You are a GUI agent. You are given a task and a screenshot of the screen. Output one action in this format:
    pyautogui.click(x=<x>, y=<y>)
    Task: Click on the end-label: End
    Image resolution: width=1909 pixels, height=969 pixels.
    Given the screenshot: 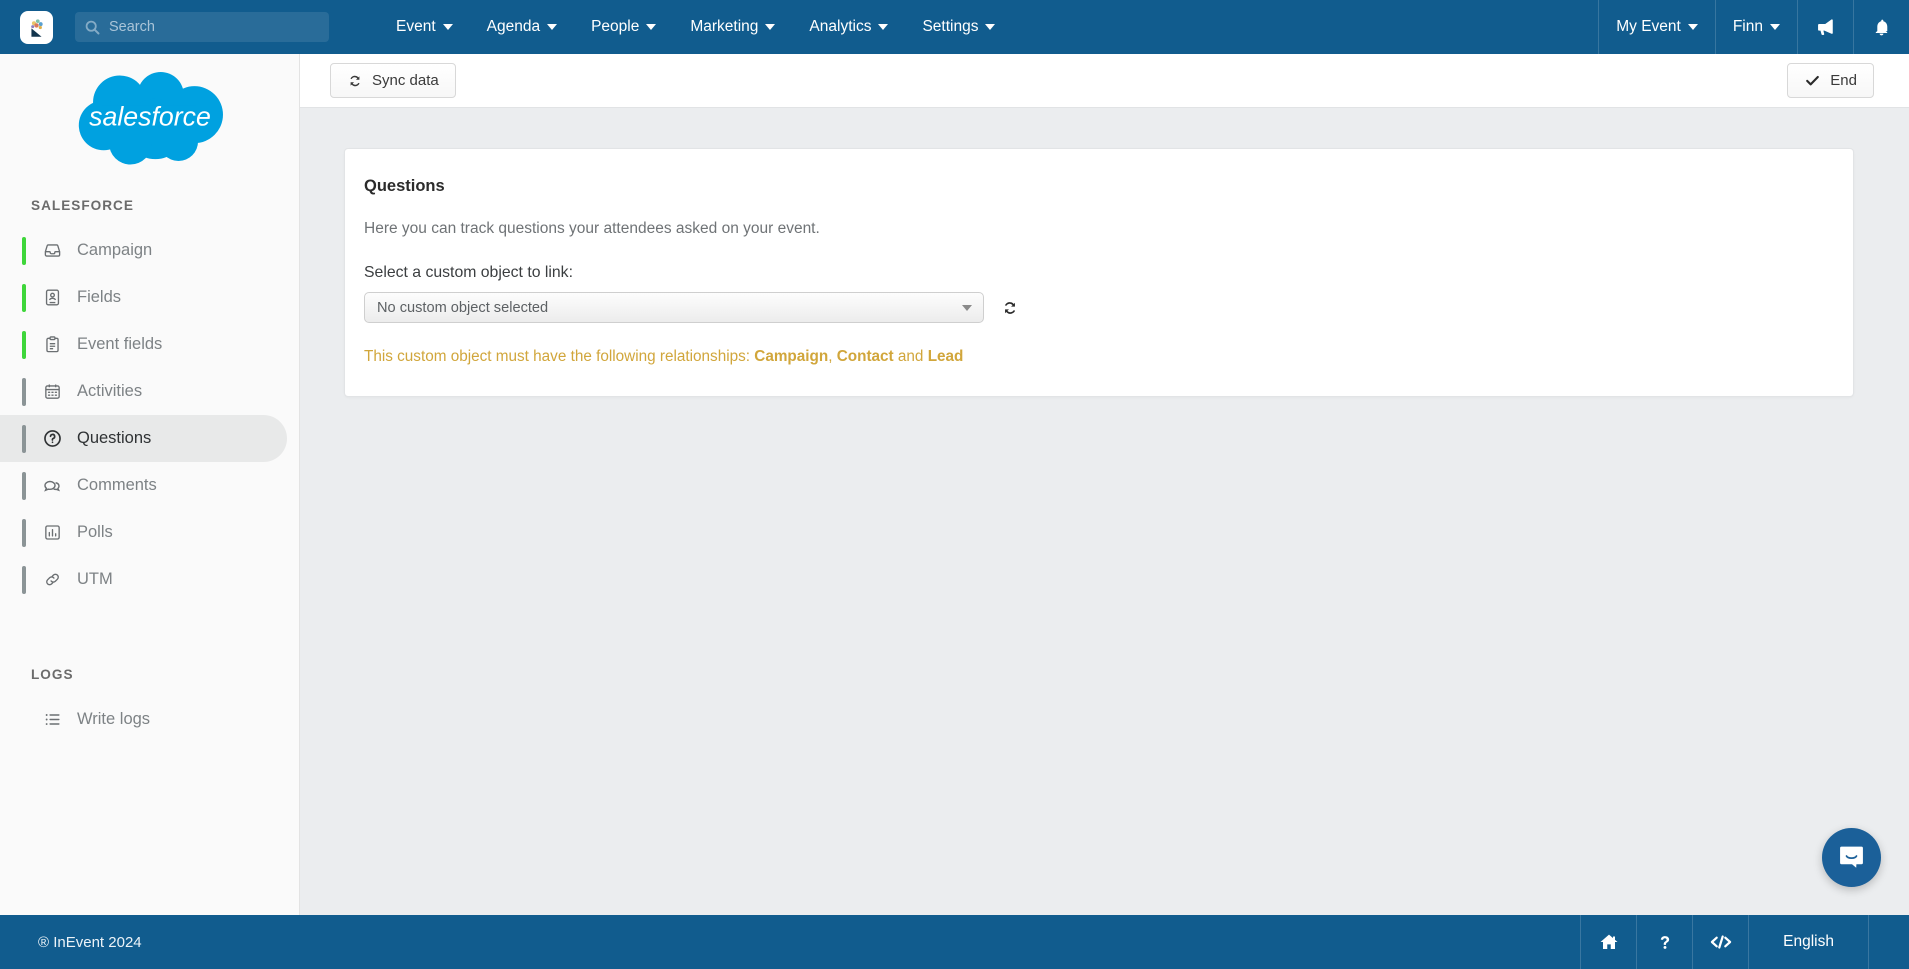 What is the action you would take?
    pyautogui.click(x=1843, y=80)
    